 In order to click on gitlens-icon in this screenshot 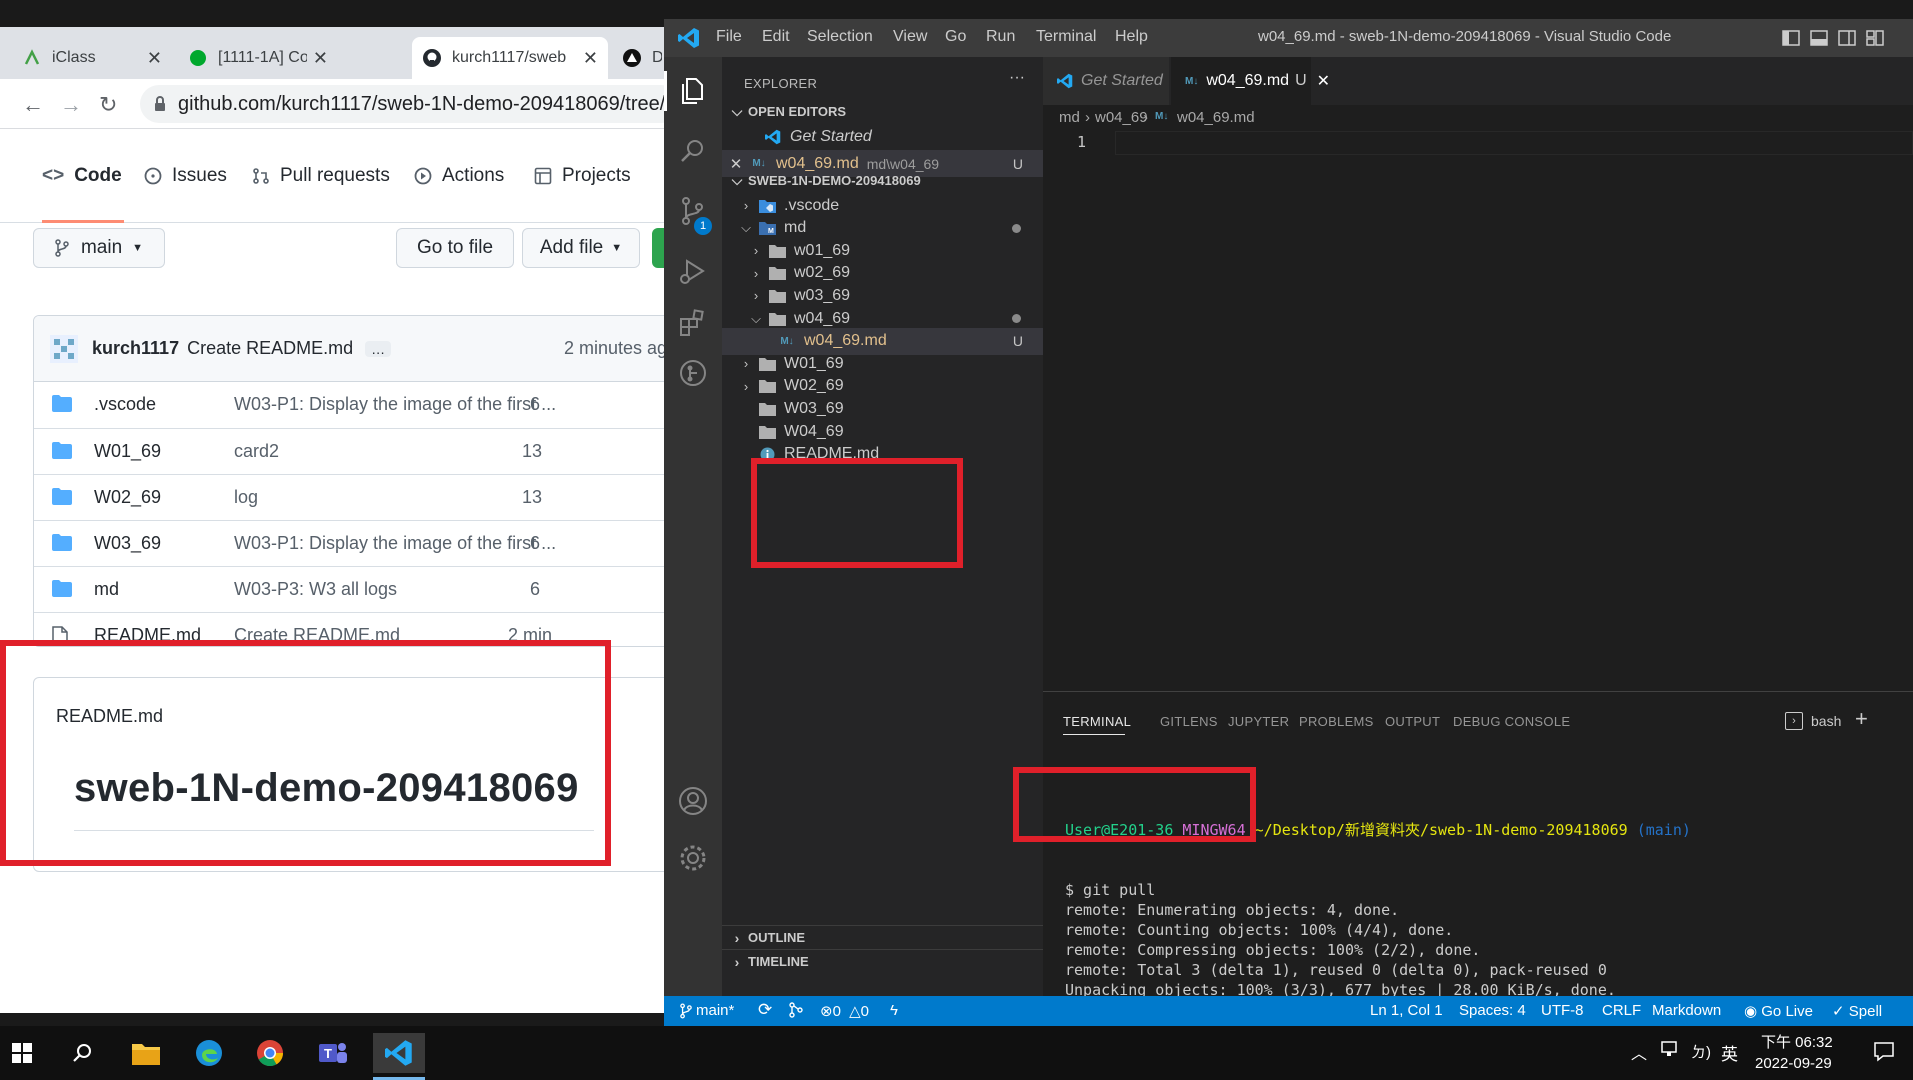, I will do `click(693, 373)`.